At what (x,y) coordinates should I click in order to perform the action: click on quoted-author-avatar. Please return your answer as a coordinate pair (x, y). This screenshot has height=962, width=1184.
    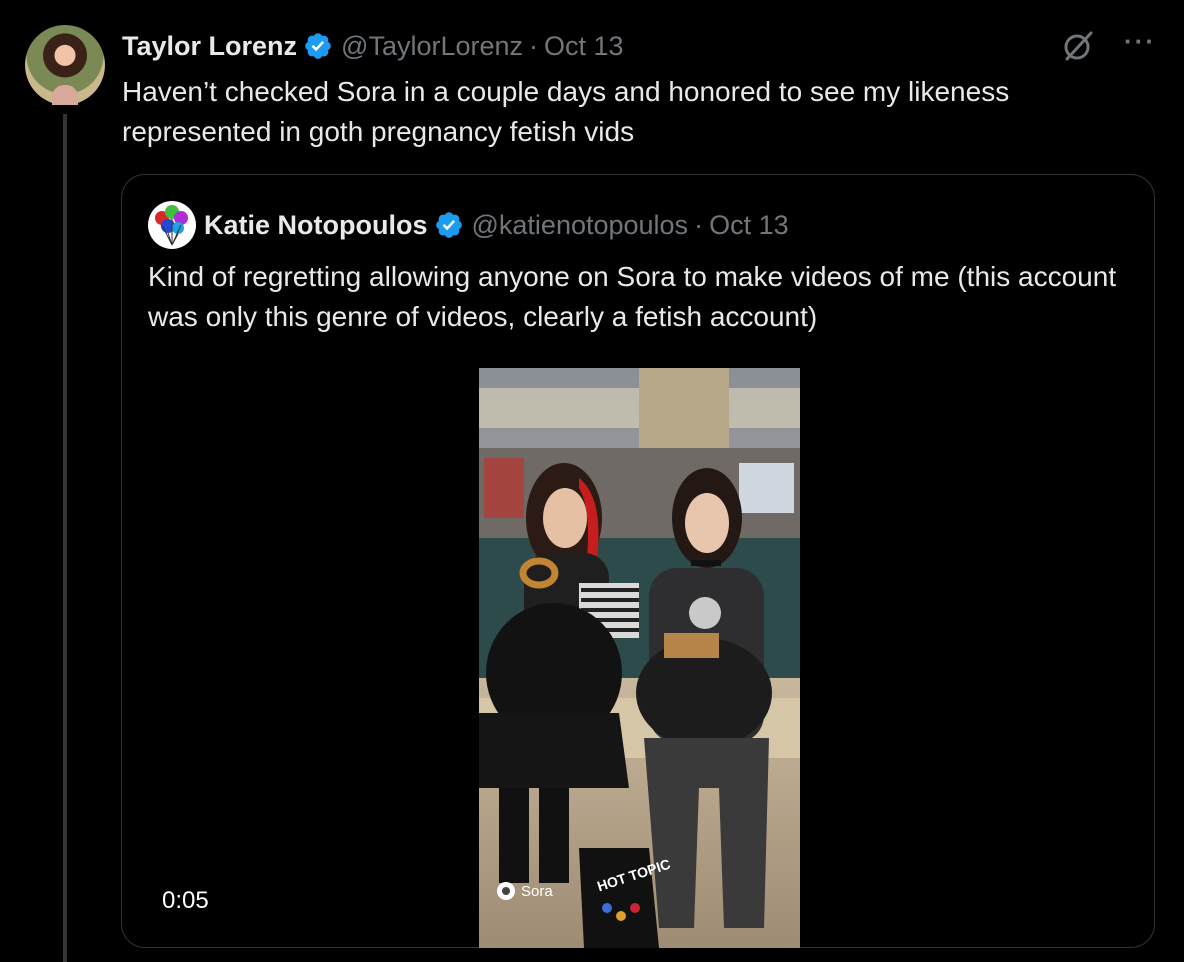
    Looking at the image, I should click on (172, 225).